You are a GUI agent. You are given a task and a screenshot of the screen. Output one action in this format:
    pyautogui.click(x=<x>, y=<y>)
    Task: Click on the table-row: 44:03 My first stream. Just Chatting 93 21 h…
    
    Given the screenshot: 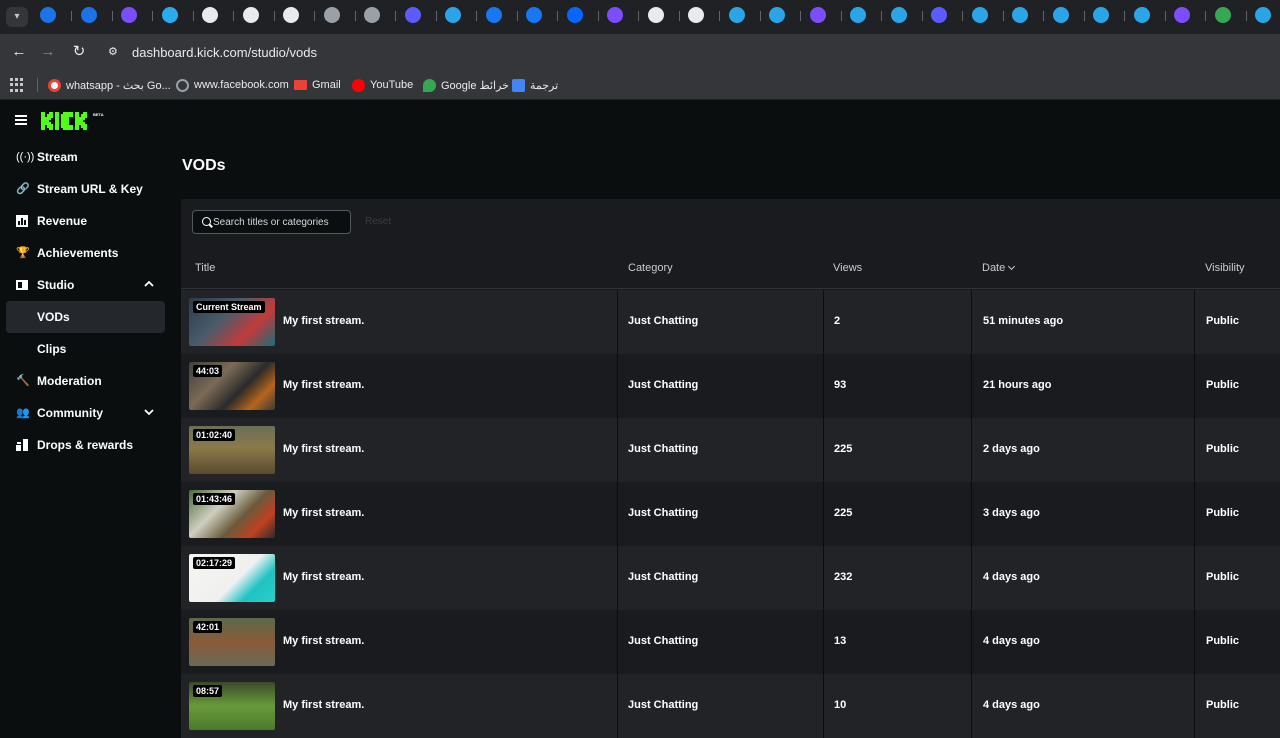 What is the action you would take?
    pyautogui.click(x=730, y=386)
    